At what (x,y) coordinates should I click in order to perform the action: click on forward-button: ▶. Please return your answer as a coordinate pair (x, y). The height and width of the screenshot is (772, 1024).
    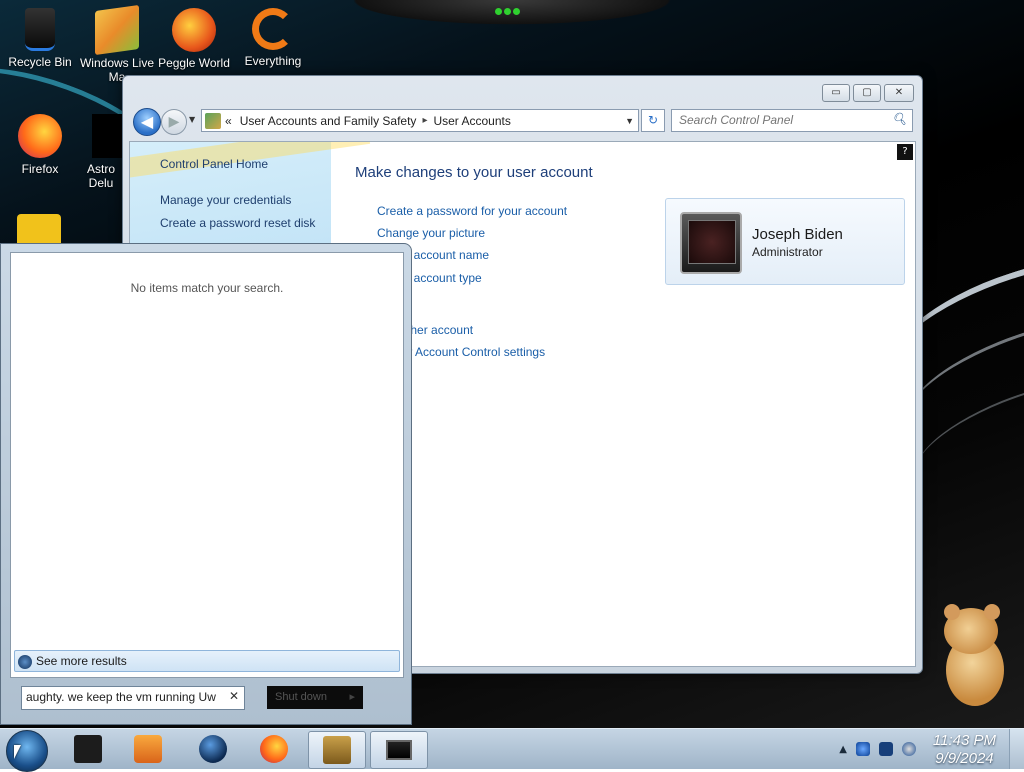
    Looking at the image, I should click on (174, 122).